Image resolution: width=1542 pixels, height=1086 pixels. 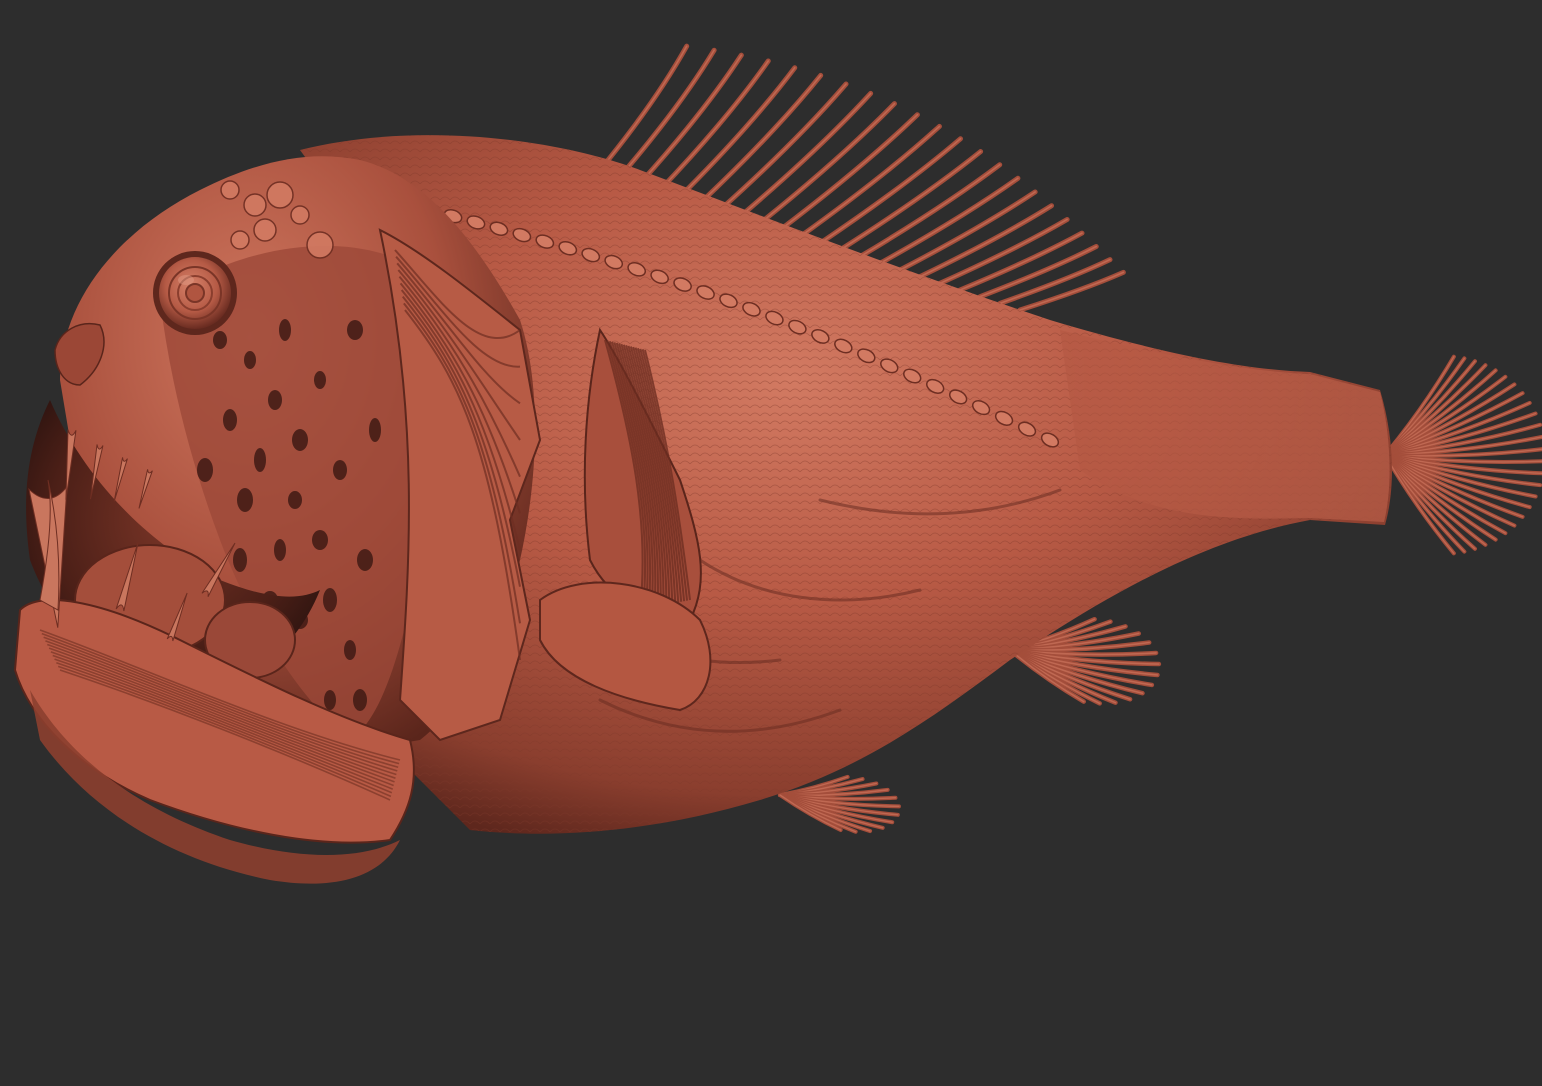 I want to click on eye-icon, so click(x=195, y=293).